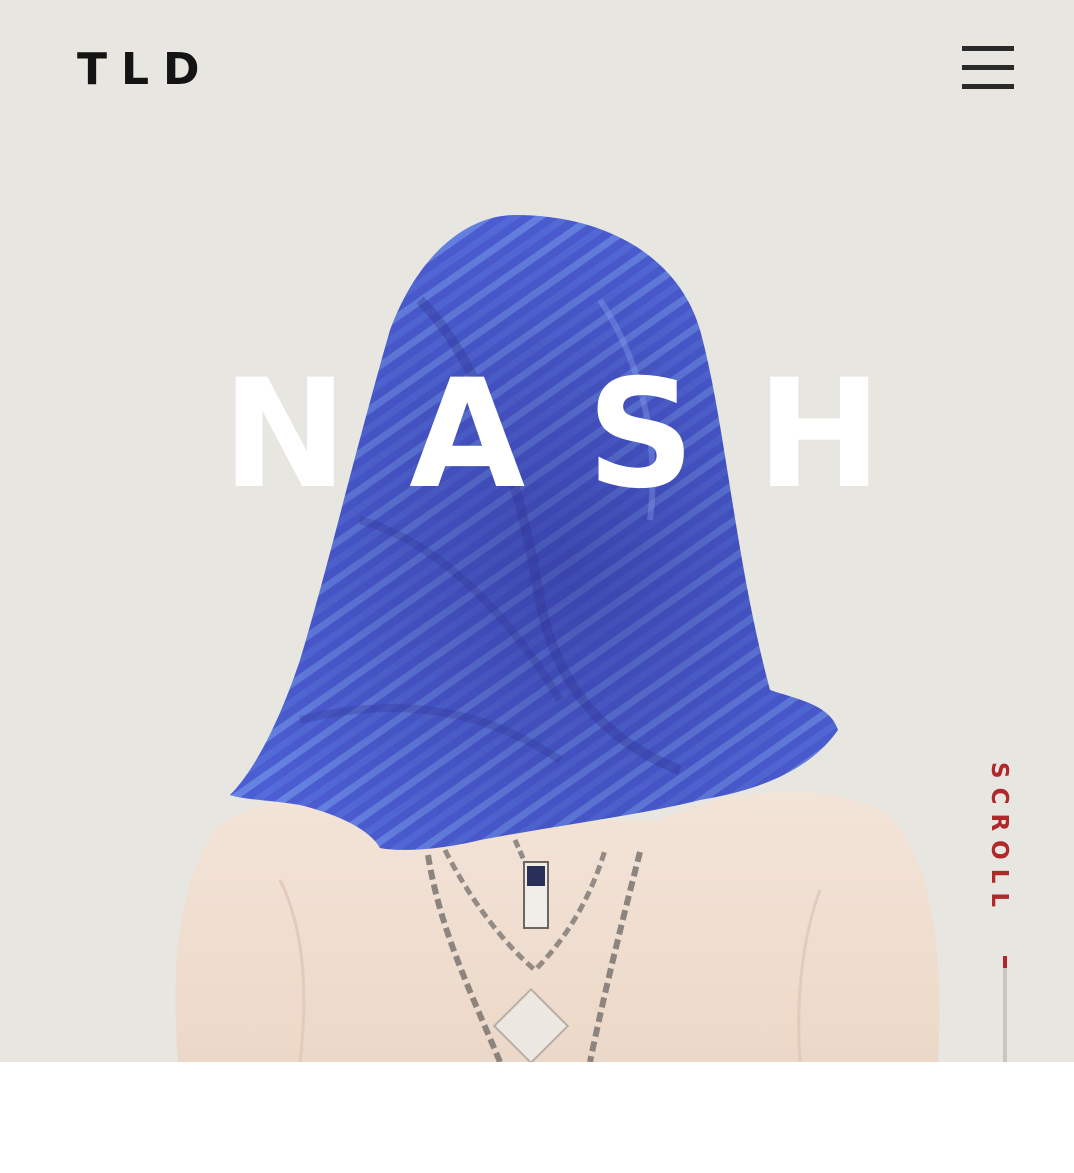  What do you see at coordinates (640, 435) in the screenshot?
I see `title-letter: S` at bounding box center [640, 435].